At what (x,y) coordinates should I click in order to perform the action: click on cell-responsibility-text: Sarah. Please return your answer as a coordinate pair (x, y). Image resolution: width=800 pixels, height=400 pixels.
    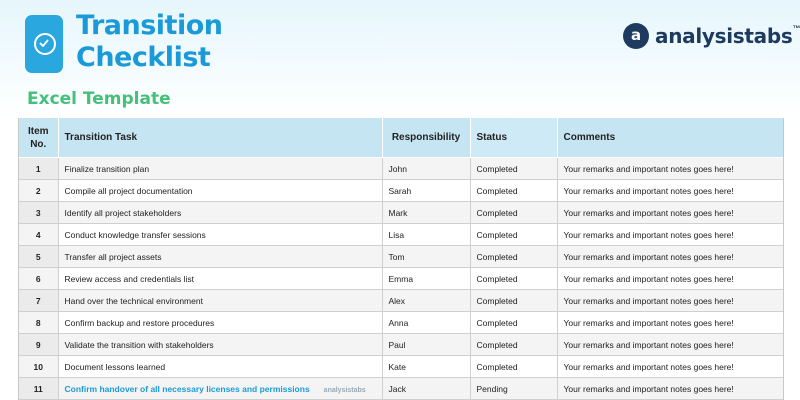
    Looking at the image, I should click on (400, 190).